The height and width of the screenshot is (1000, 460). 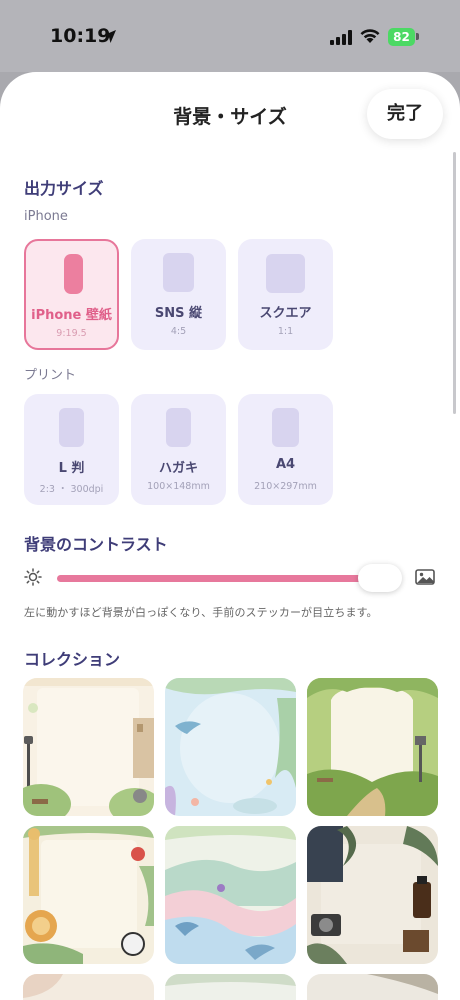 What do you see at coordinates (178, 427) in the screenshot?
I see `postcard-icon` at bounding box center [178, 427].